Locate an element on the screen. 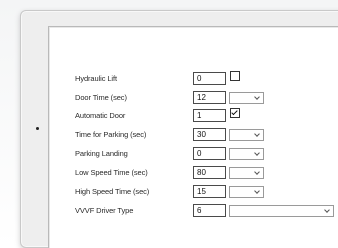 The height and width of the screenshot is (248, 338). form-row-vvvf-driver-type: VVVF Driver Type 6 is located at coordinates (193, 212).